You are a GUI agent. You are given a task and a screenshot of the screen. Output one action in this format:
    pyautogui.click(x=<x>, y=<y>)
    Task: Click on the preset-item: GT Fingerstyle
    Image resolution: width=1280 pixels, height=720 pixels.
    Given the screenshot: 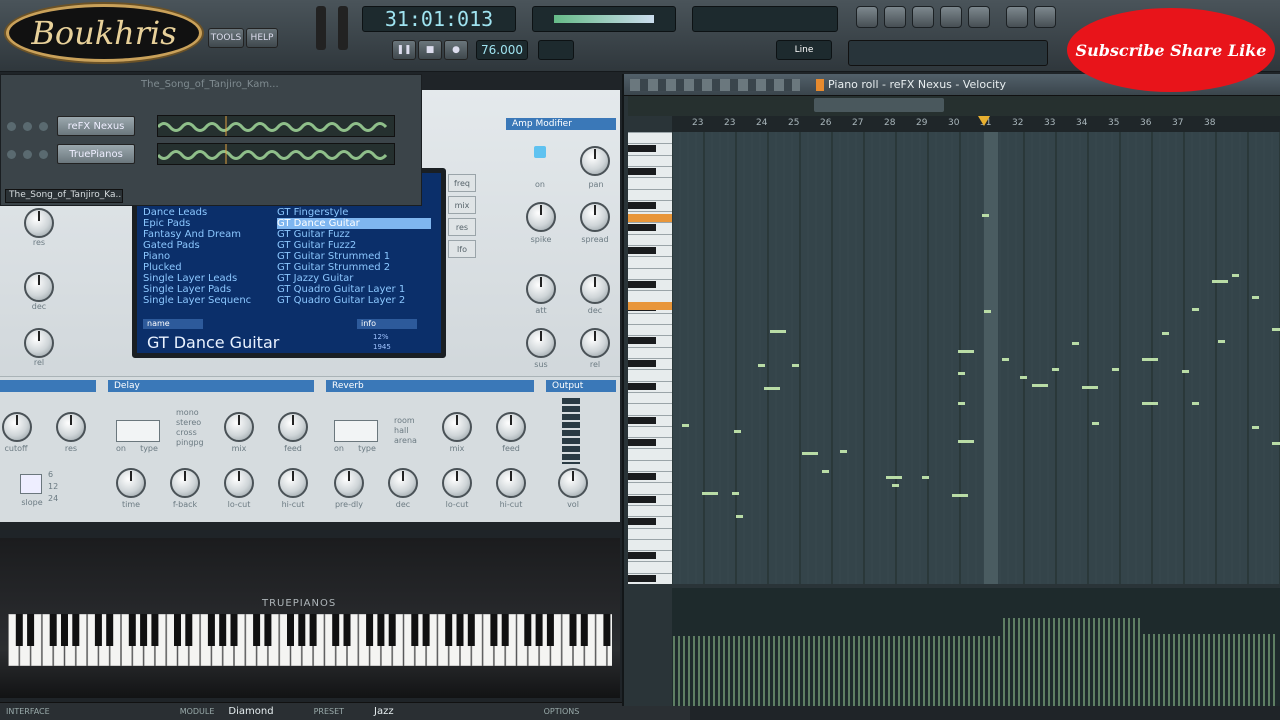 What is the action you would take?
    pyautogui.click(x=354, y=212)
    